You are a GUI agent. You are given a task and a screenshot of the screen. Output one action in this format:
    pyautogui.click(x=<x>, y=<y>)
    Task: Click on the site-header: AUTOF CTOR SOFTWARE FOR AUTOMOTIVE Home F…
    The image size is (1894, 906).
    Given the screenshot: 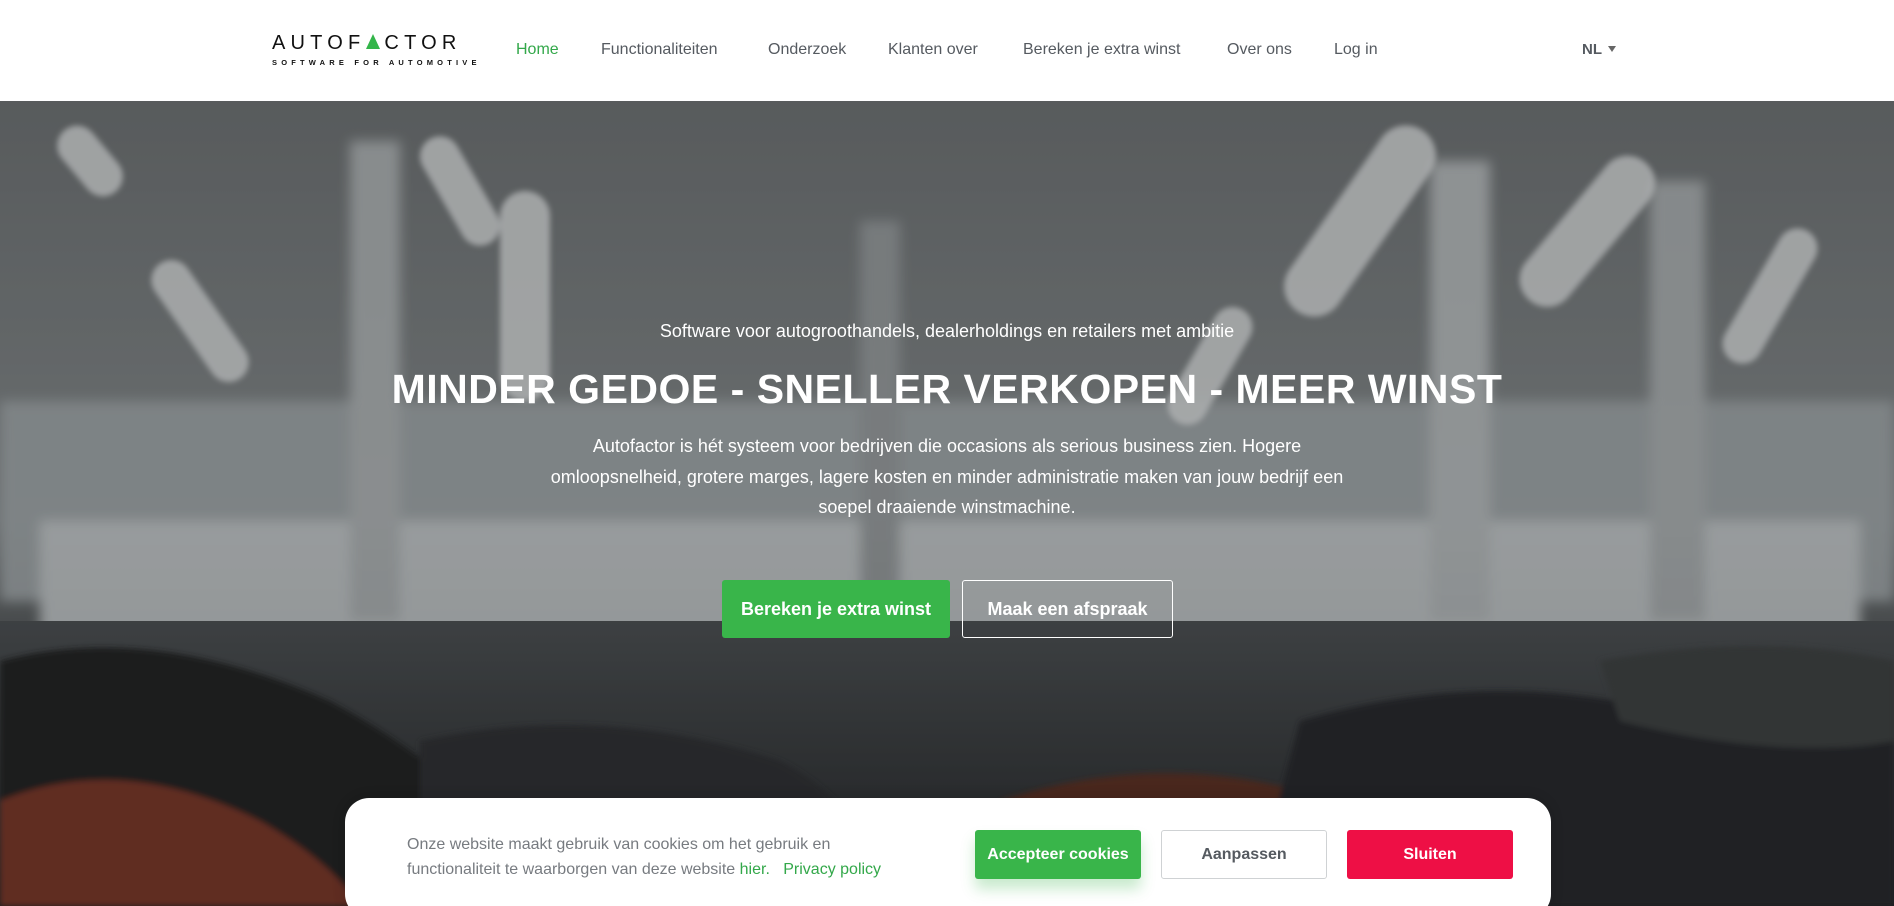 What is the action you would take?
    pyautogui.click(x=947, y=50)
    